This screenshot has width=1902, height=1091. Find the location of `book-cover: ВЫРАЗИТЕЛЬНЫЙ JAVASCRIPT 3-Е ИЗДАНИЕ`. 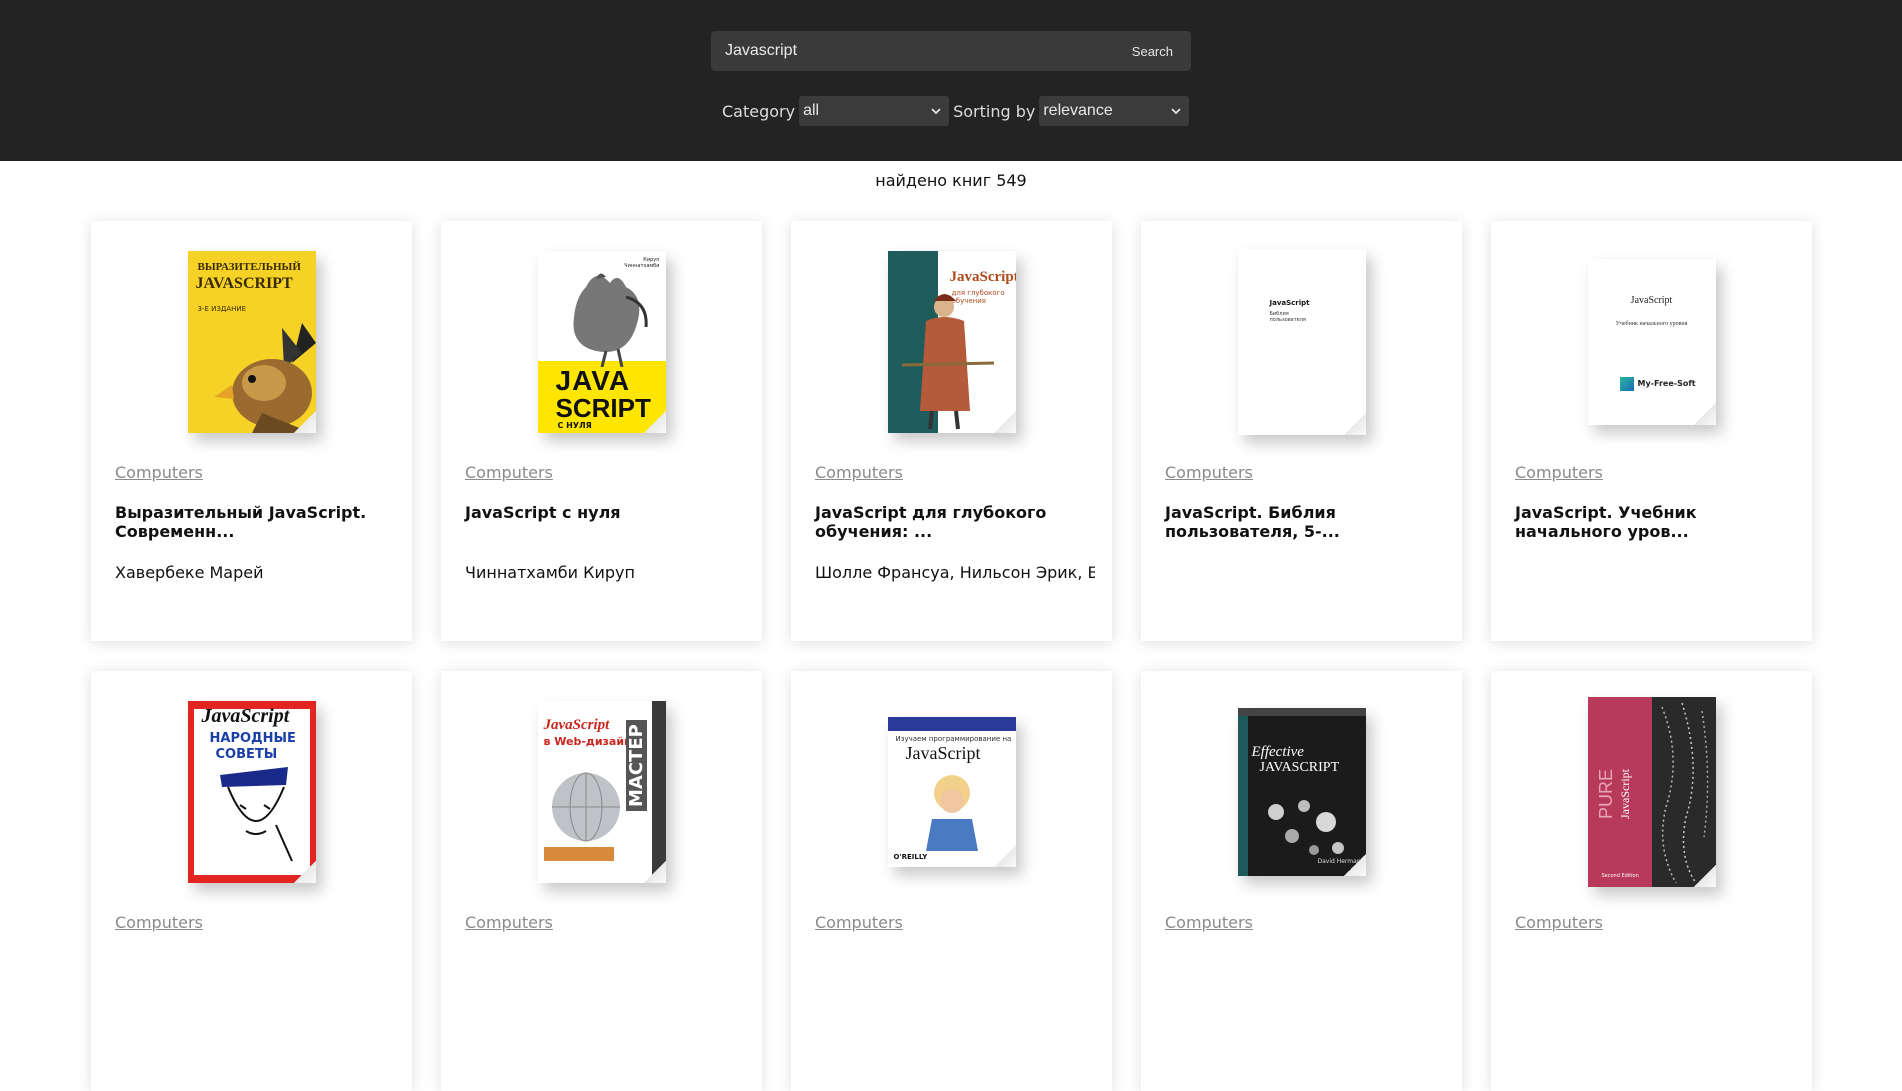

book-cover: ВЫРАЗИТЕЛЬНЫЙ JAVASCRIPT 3-Е ИЗДАНИЕ is located at coordinates (251, 342).